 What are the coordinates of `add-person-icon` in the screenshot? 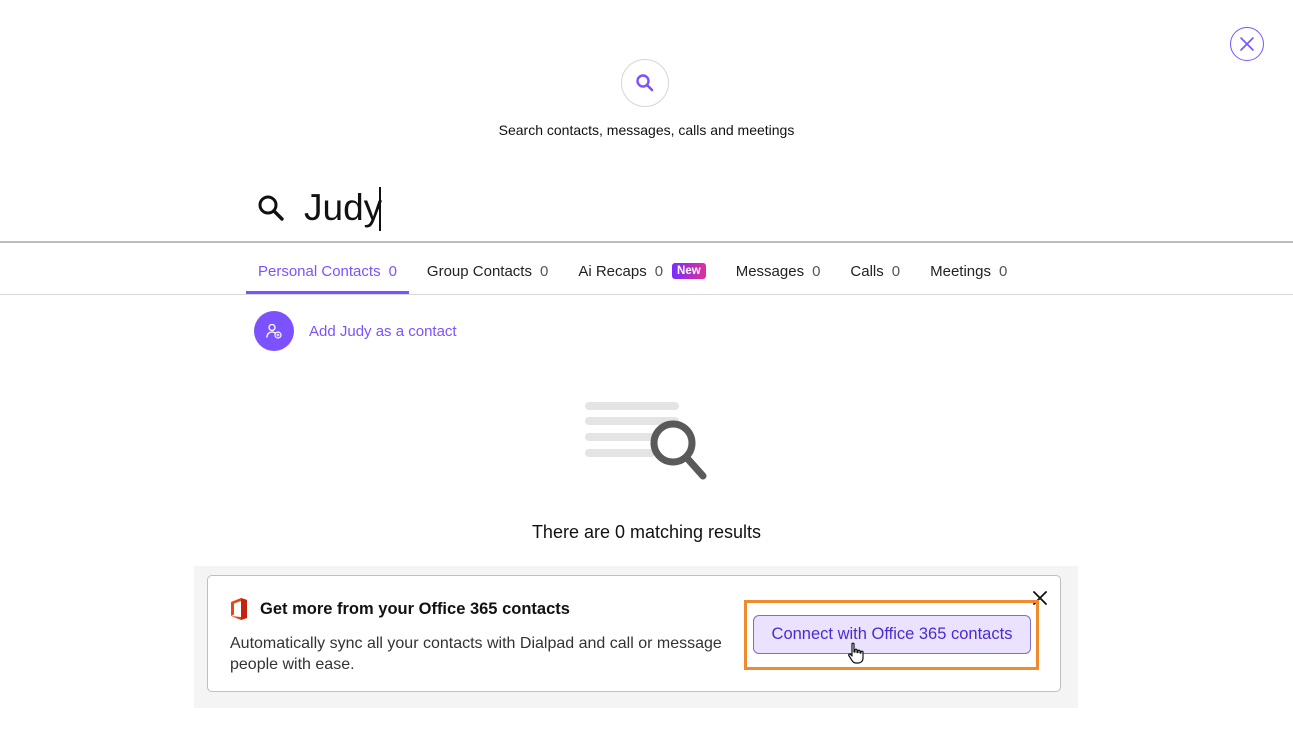 It's located at (274, 331).